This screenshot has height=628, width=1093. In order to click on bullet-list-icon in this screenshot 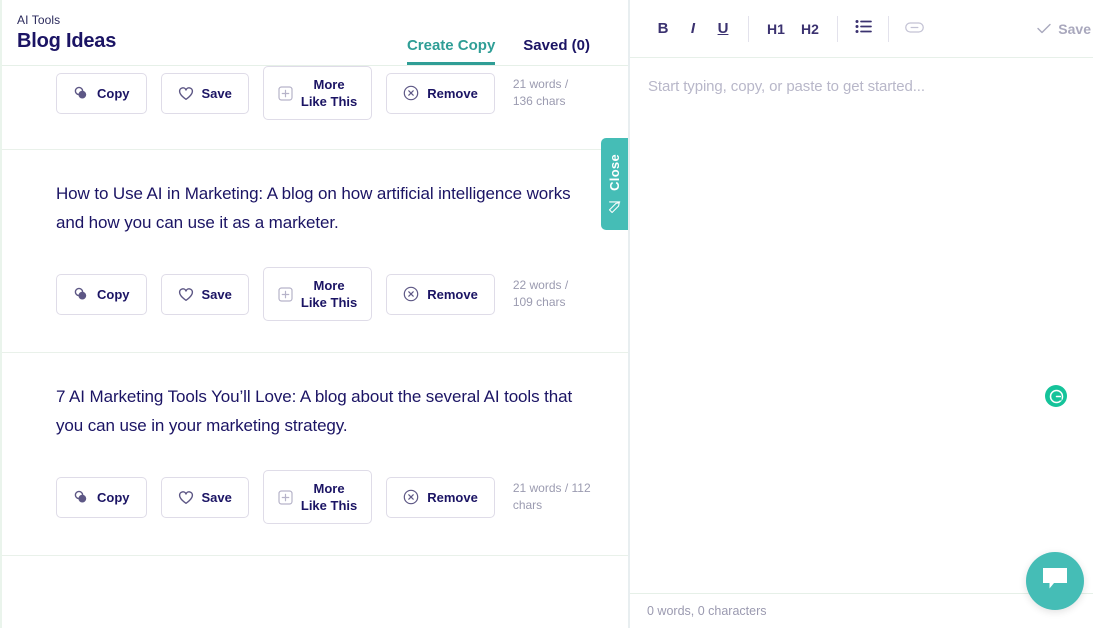, I will do `click(863, 28)`.